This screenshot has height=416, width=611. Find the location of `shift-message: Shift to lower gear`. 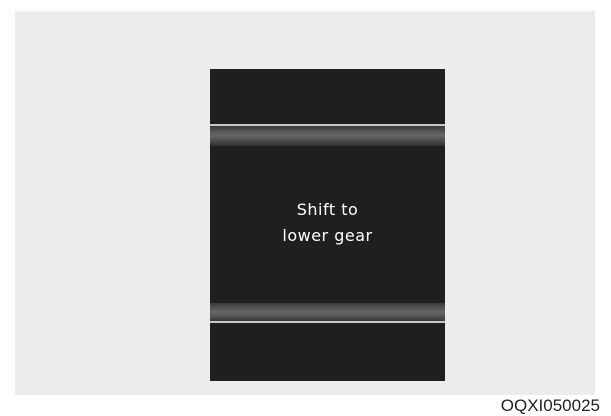

shift-message: Shift to lower gear is located at coordinates (327, 223).